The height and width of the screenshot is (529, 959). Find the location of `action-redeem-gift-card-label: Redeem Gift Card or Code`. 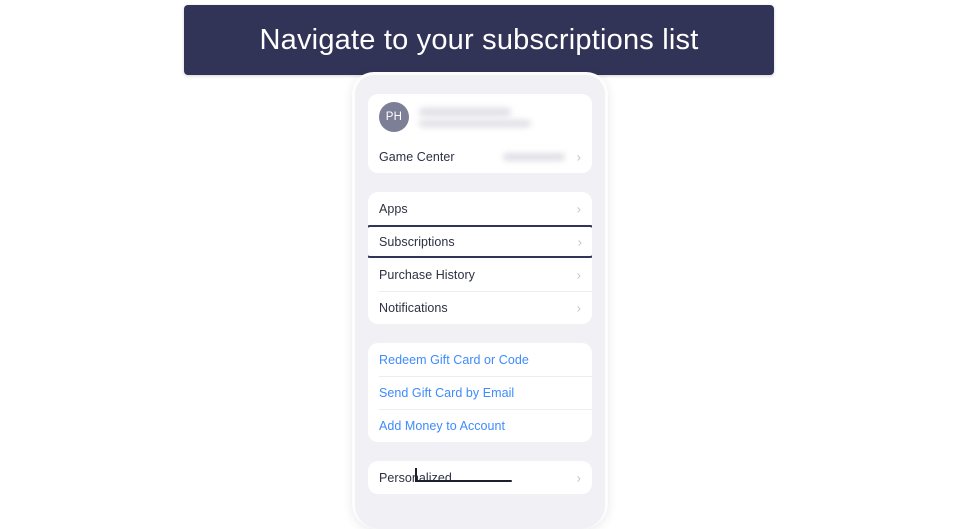

action-redeem-gift-card-label: Redeem Gift Card or Code is located at coordinates (454, 359).